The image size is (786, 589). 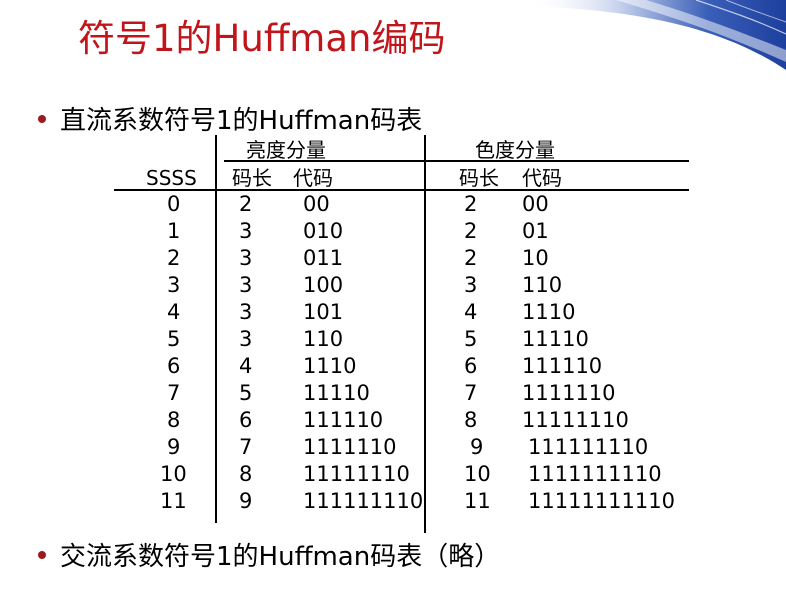 I want to click on cell-luma-code: 11110, so click(x=336, y=393).